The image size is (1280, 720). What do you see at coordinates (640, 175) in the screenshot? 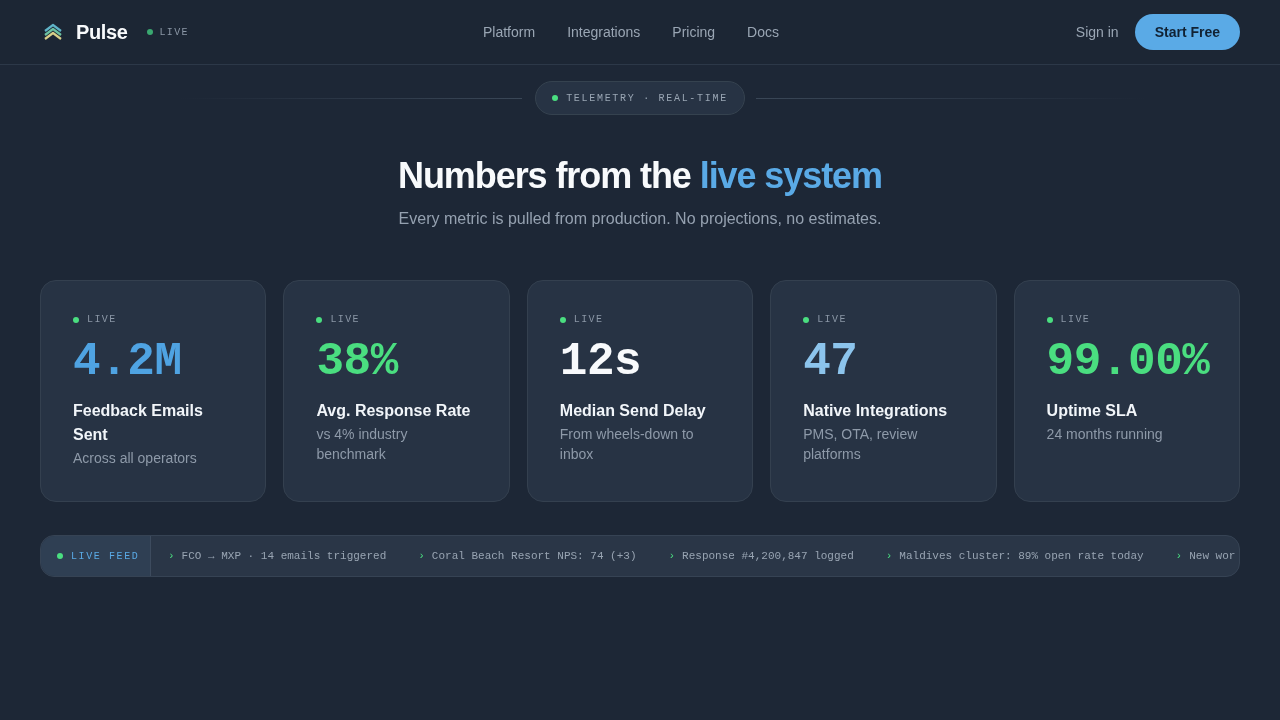
I see `hero-heading: Numbers from the live system` at bounding box center [640, 175].